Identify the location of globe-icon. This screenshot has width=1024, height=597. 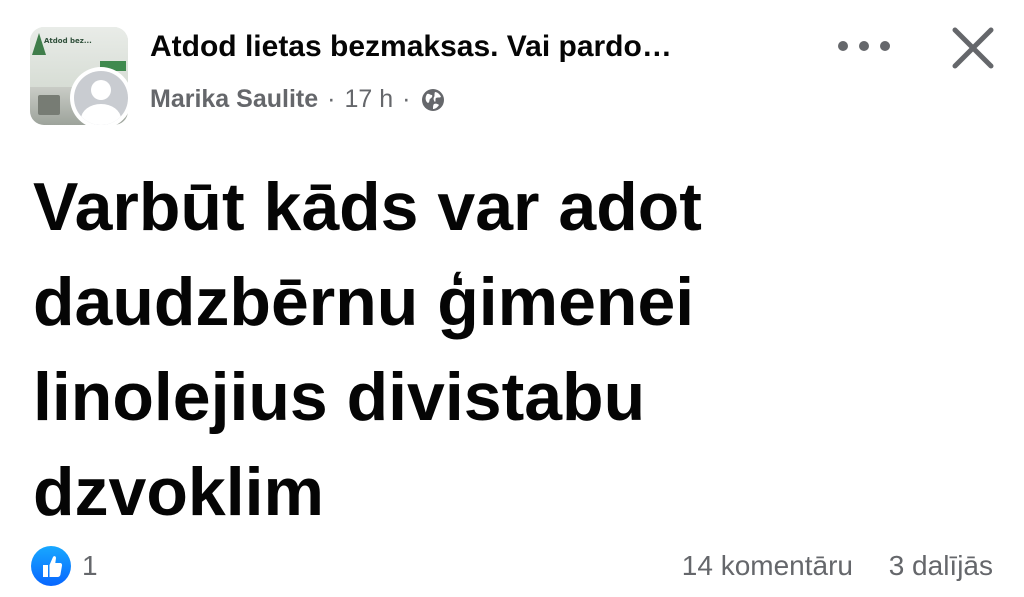
(433, 99).